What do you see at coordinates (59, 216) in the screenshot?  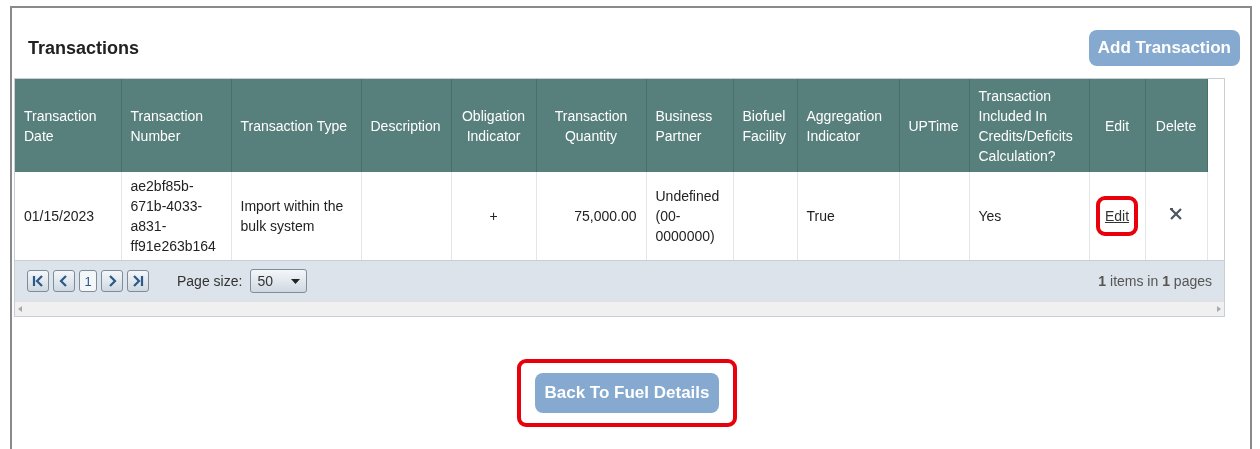 I see `table-cell: 01/15/2023` at bounding box center [59, 216].